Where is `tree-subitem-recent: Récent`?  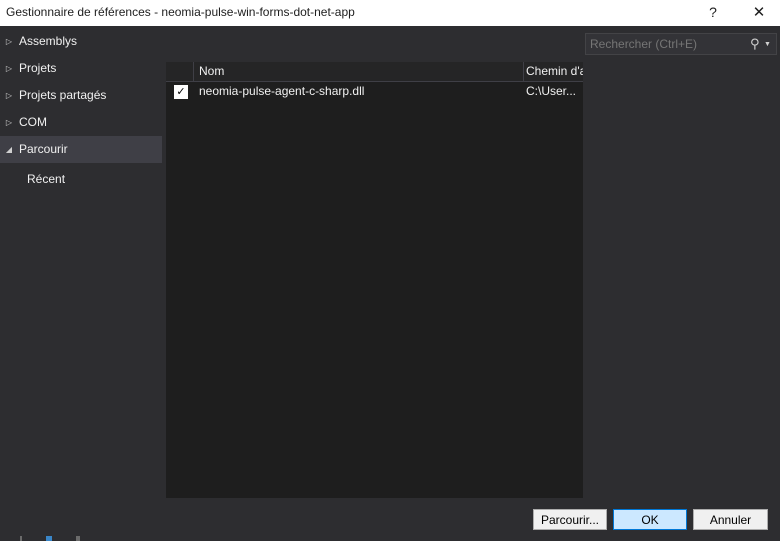
tree-subitem-recent: Récent is located at coordinates (81, 179).